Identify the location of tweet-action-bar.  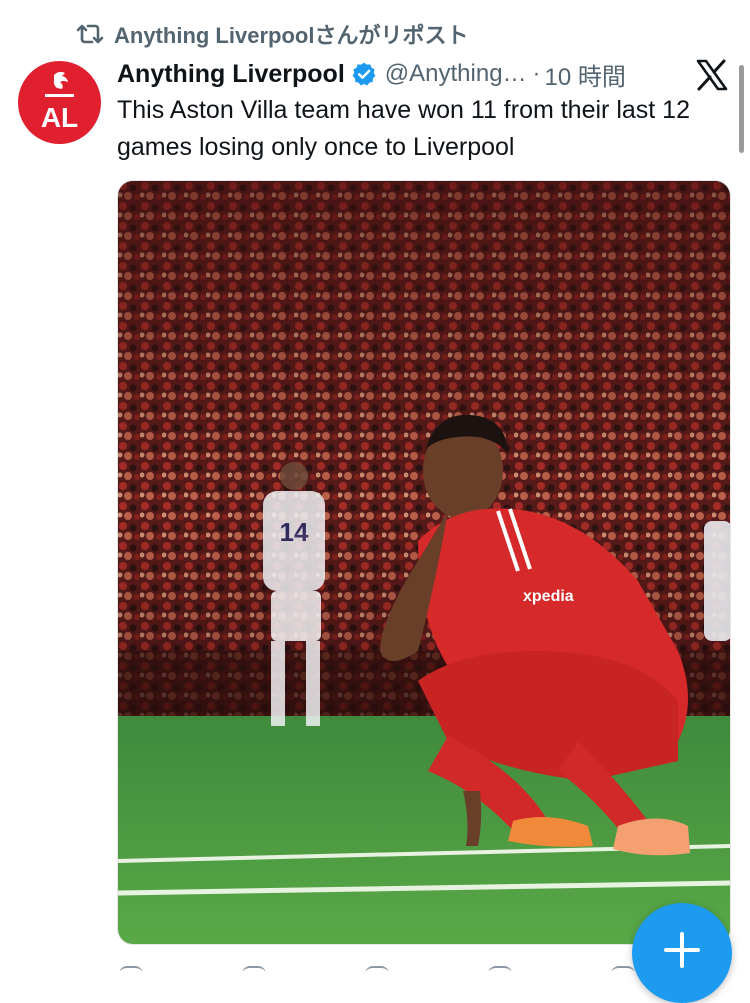
(377, 966).